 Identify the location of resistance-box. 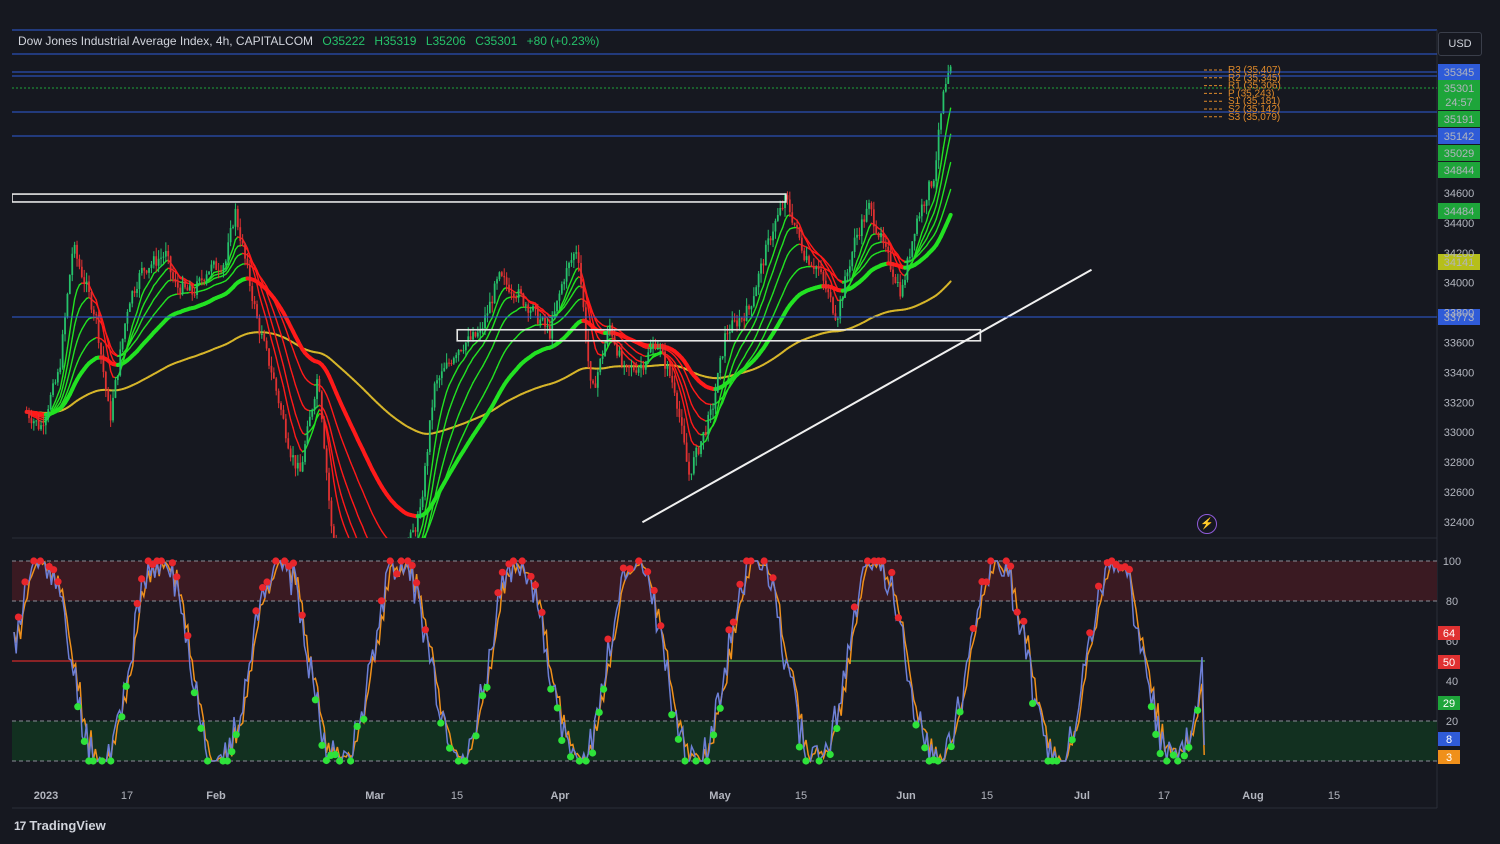
(399, 198).